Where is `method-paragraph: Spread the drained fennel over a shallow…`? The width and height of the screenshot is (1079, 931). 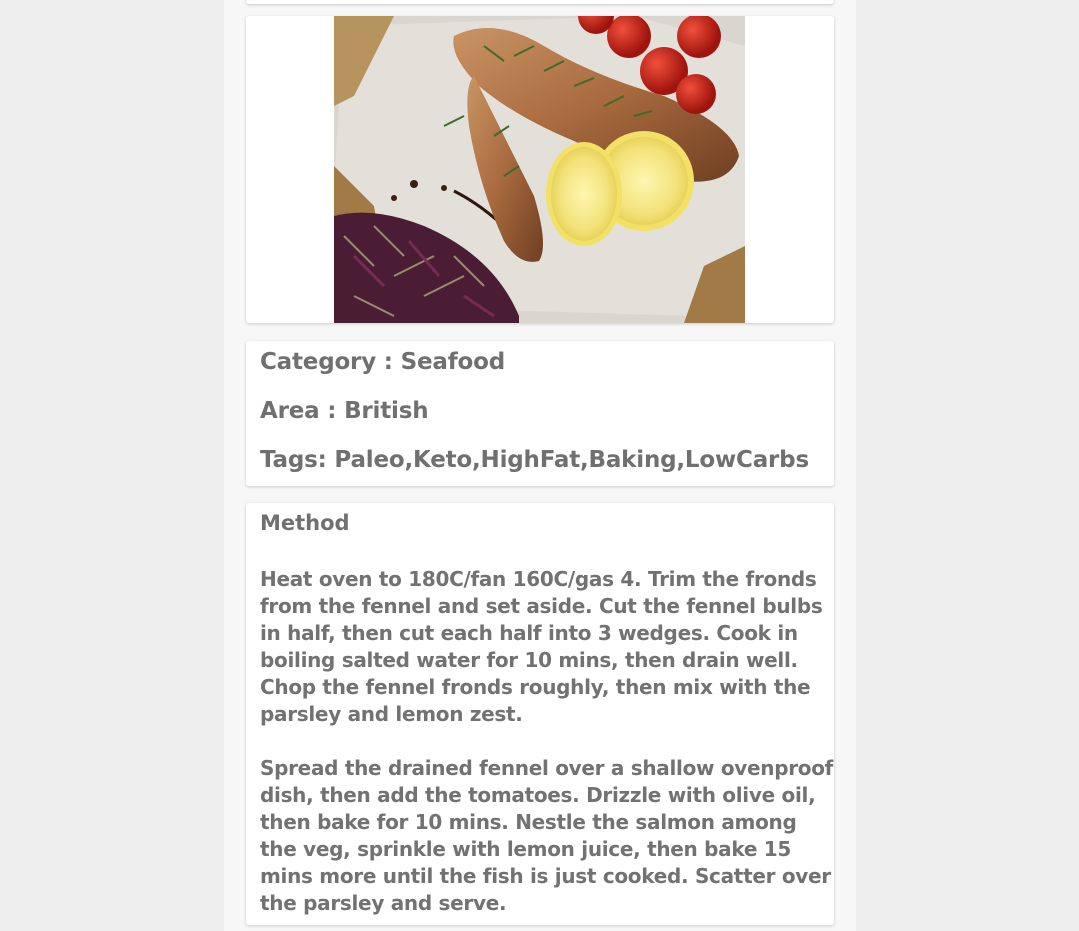 method-paragraph: Spread the drained fennel over a shallow… is located at coordinates (547, 835).